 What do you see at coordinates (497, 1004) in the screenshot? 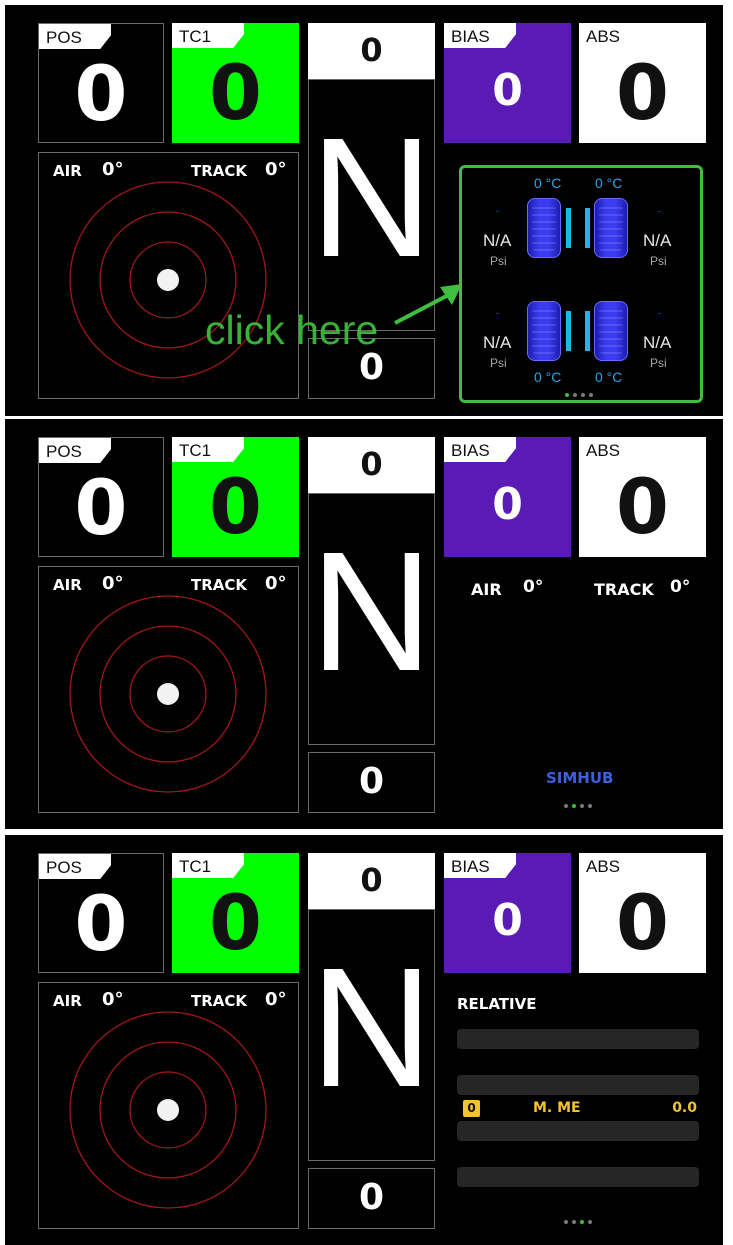
I see `relative-title: RELATIVE` at bounding box center [497, 1004].